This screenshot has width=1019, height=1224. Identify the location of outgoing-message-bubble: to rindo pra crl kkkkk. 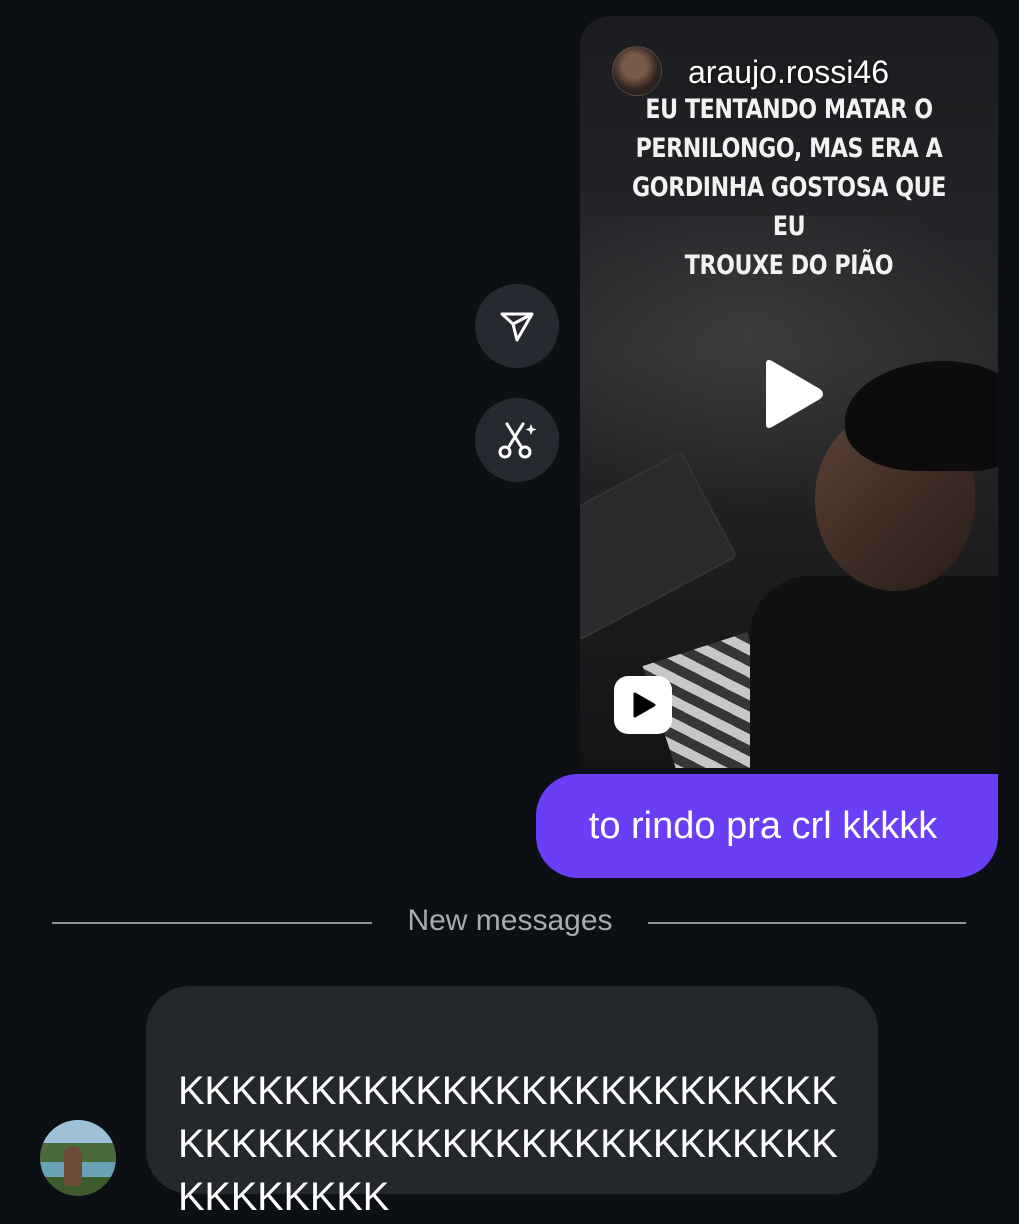
(767, 826).